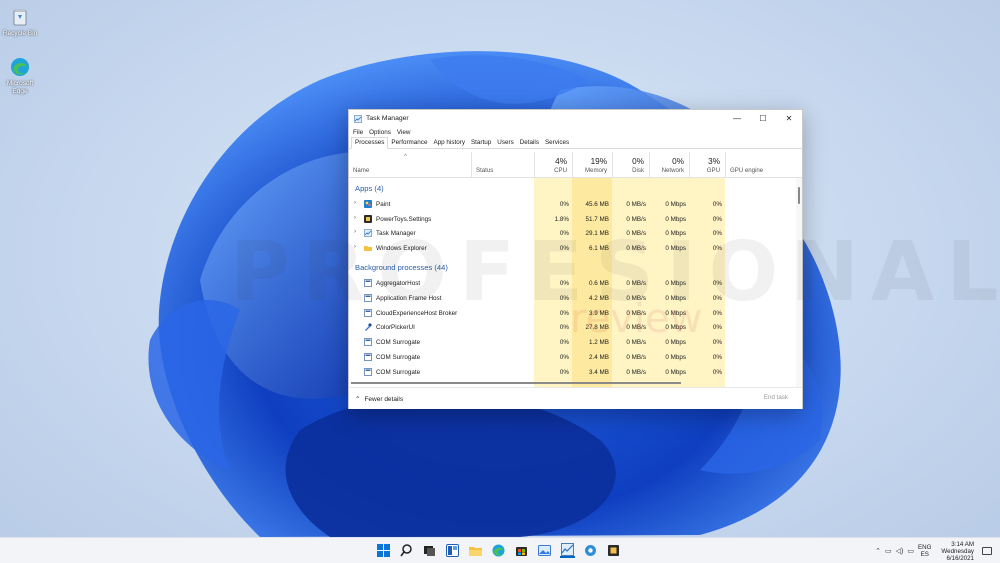  Describe the element at coordinates (370, 143) in the screenshot. I see `tab-processes: Processes` at that location.